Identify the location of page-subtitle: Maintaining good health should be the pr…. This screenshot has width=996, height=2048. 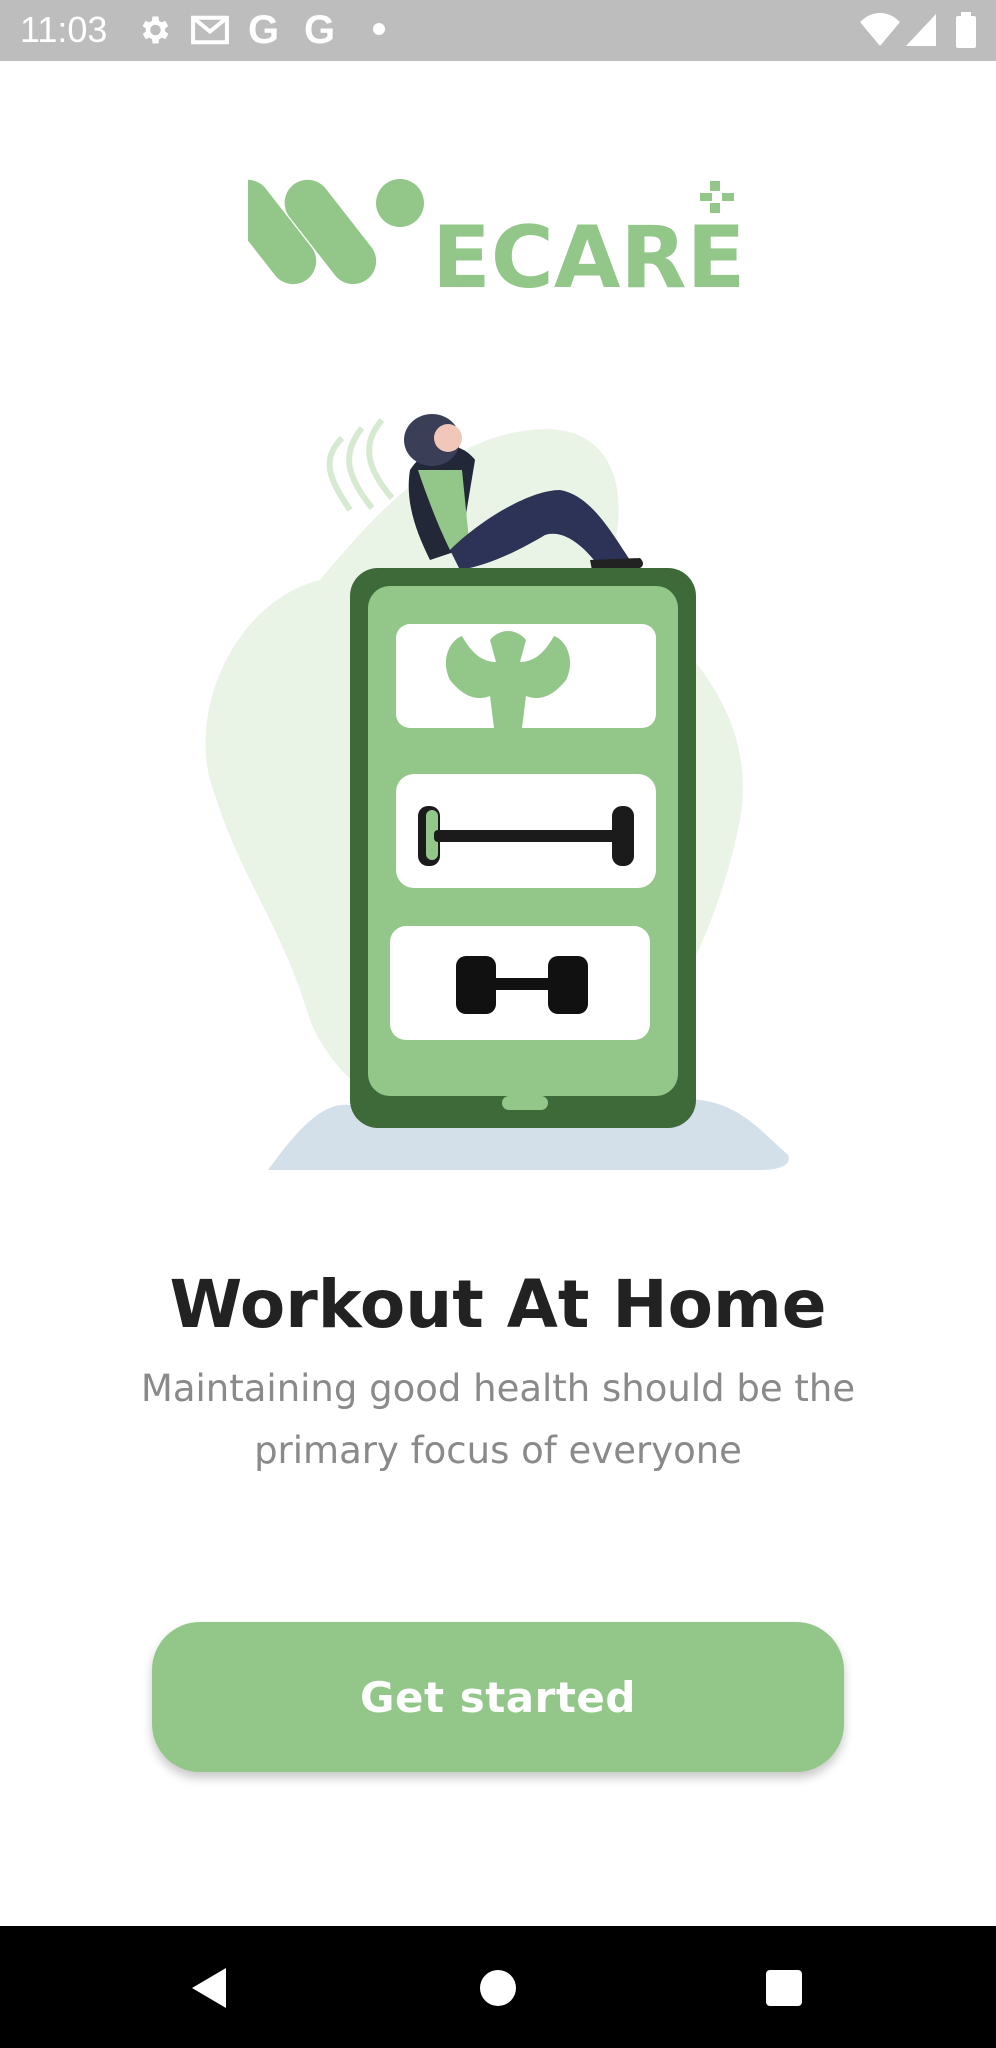
(498, 1419).